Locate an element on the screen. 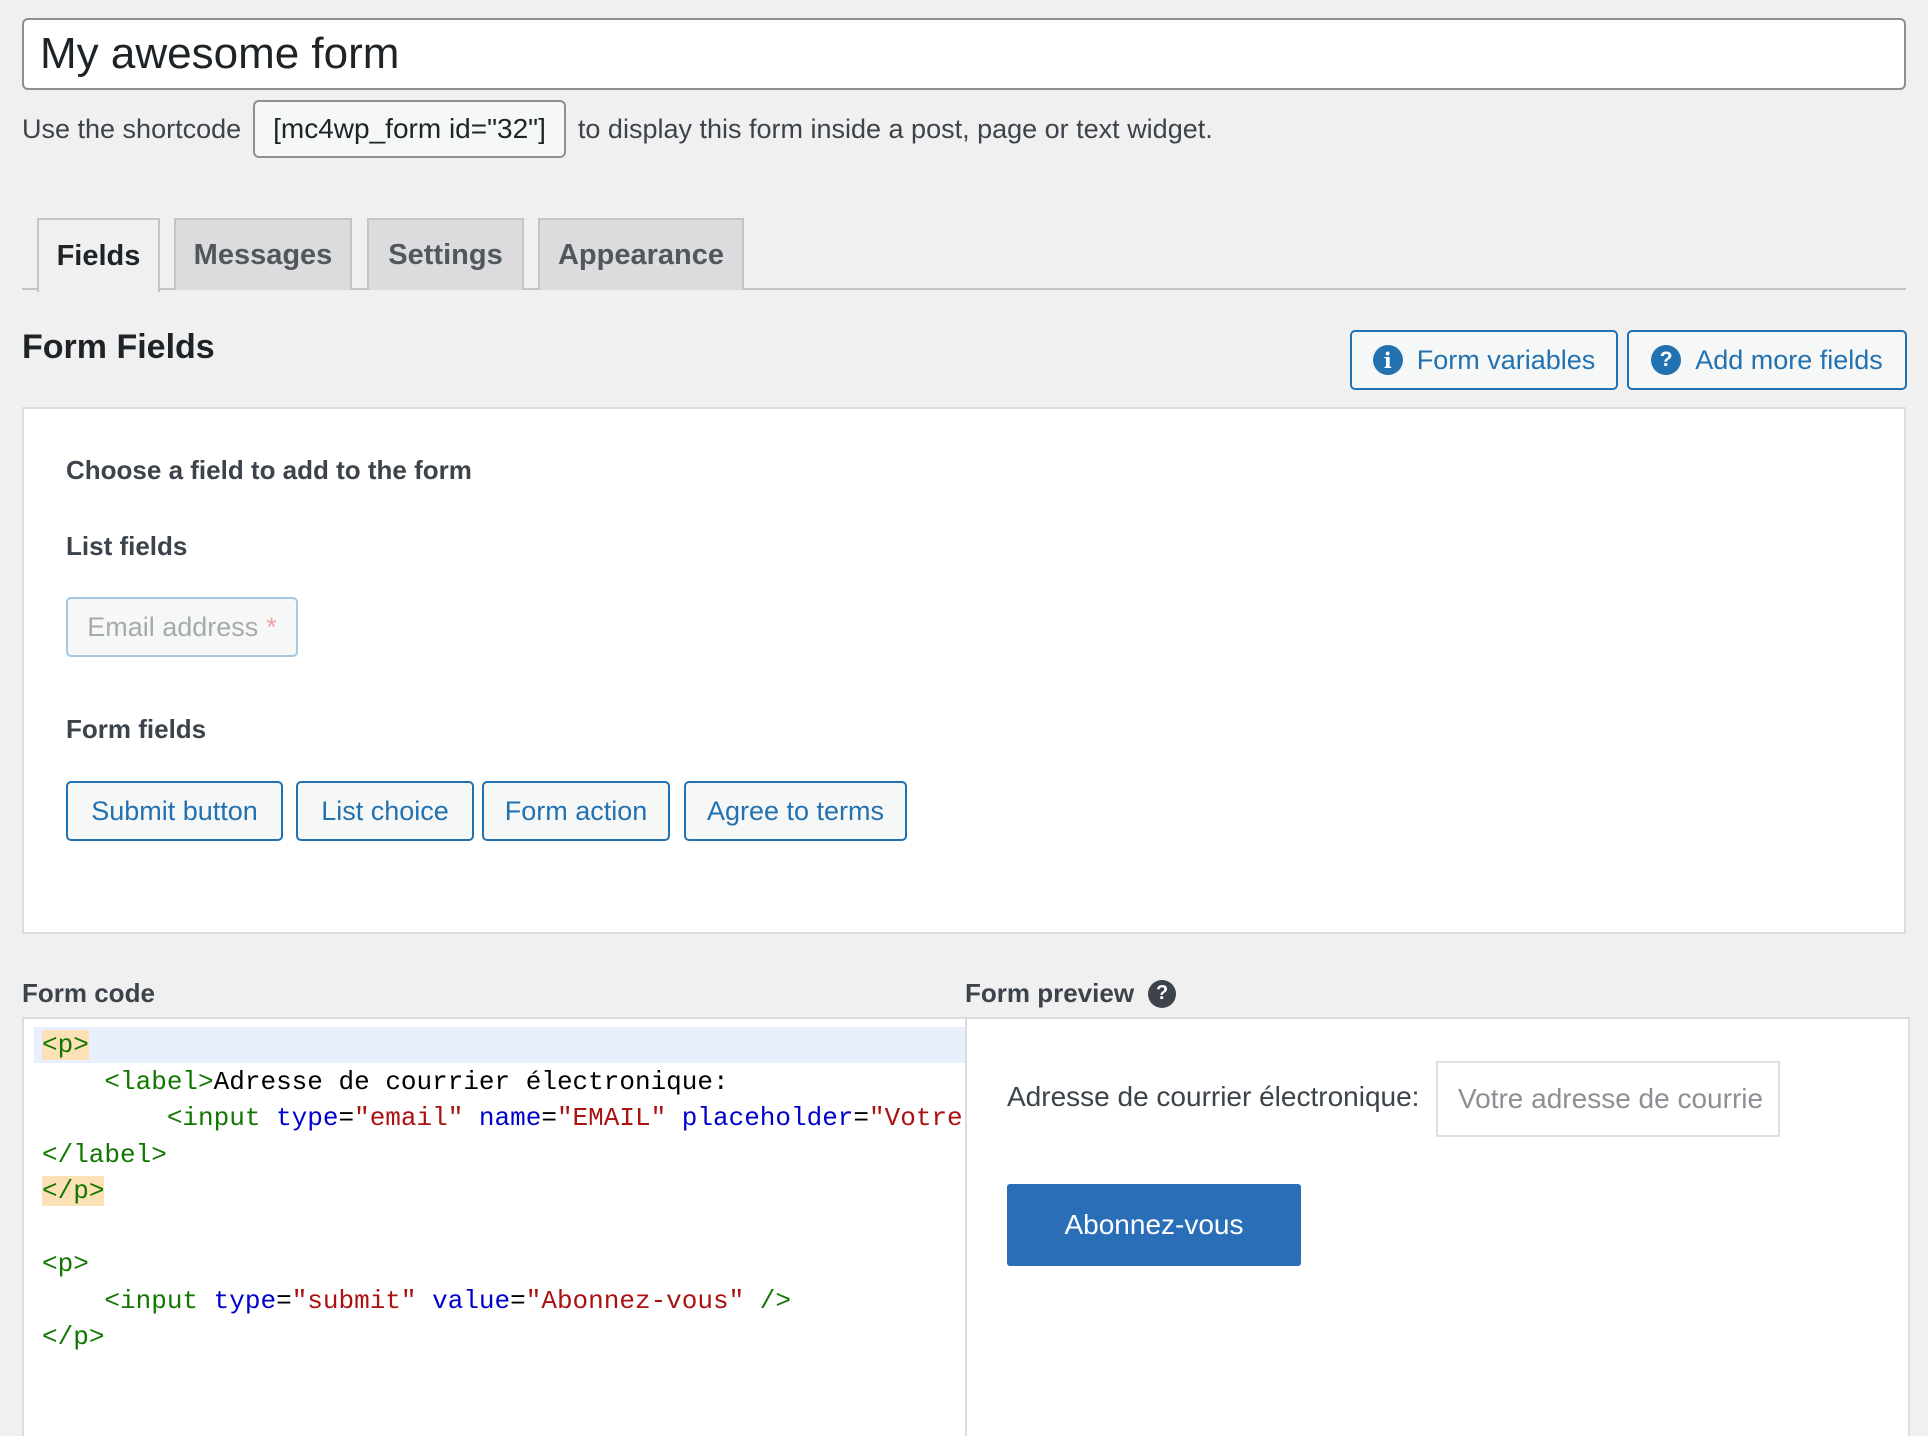 Image resolution: width=1928 pixels, height=1436 pixels. code-line: <label>Adresse de courrier électronique: is located at coordinates (416, 1081).